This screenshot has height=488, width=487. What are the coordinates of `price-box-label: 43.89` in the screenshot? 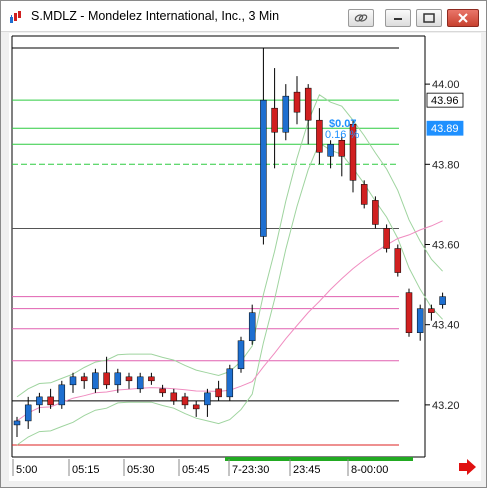 It's located at (445, 129).